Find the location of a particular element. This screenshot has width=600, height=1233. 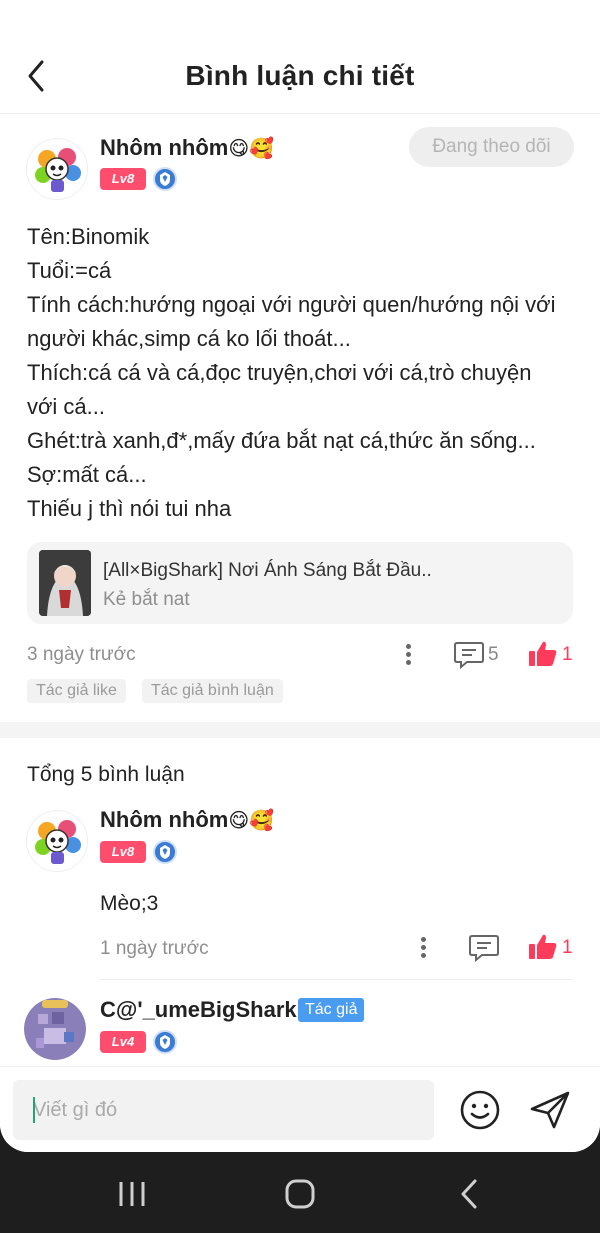

text-cursor is located at coordinates (34, 1110).